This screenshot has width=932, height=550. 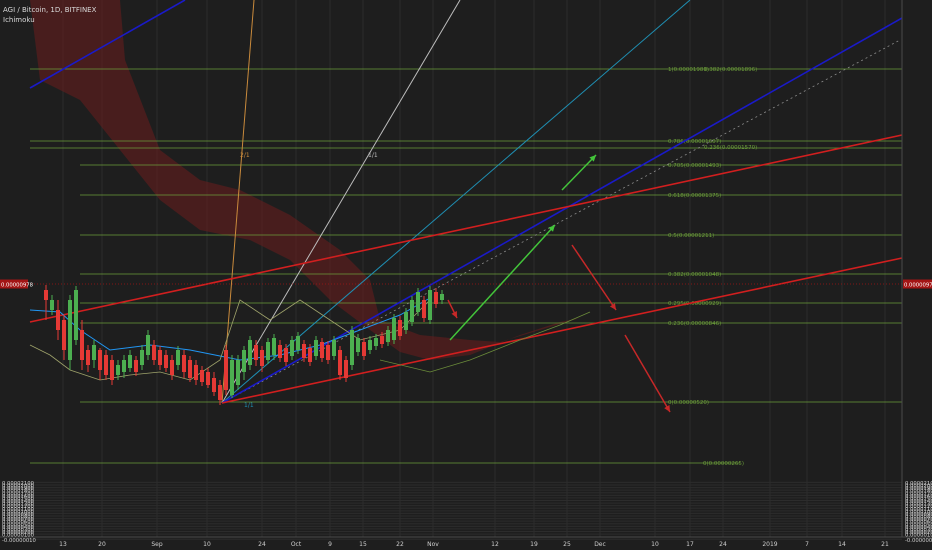 What do you see at coordinates (534, 544) in the screenshot?
I see `x-axis-tick: 19` at bounding box center [534, 544].